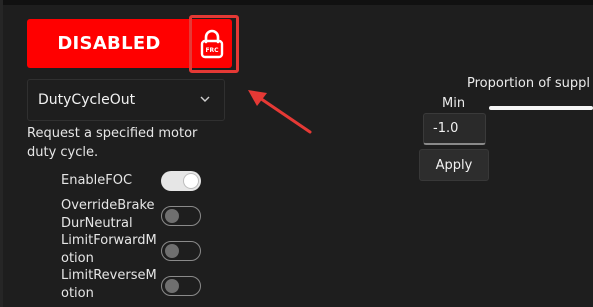  What do you see at coordinates (454, 129) in the screenshot?
I see `min-input` at bounding box center [454, 129].